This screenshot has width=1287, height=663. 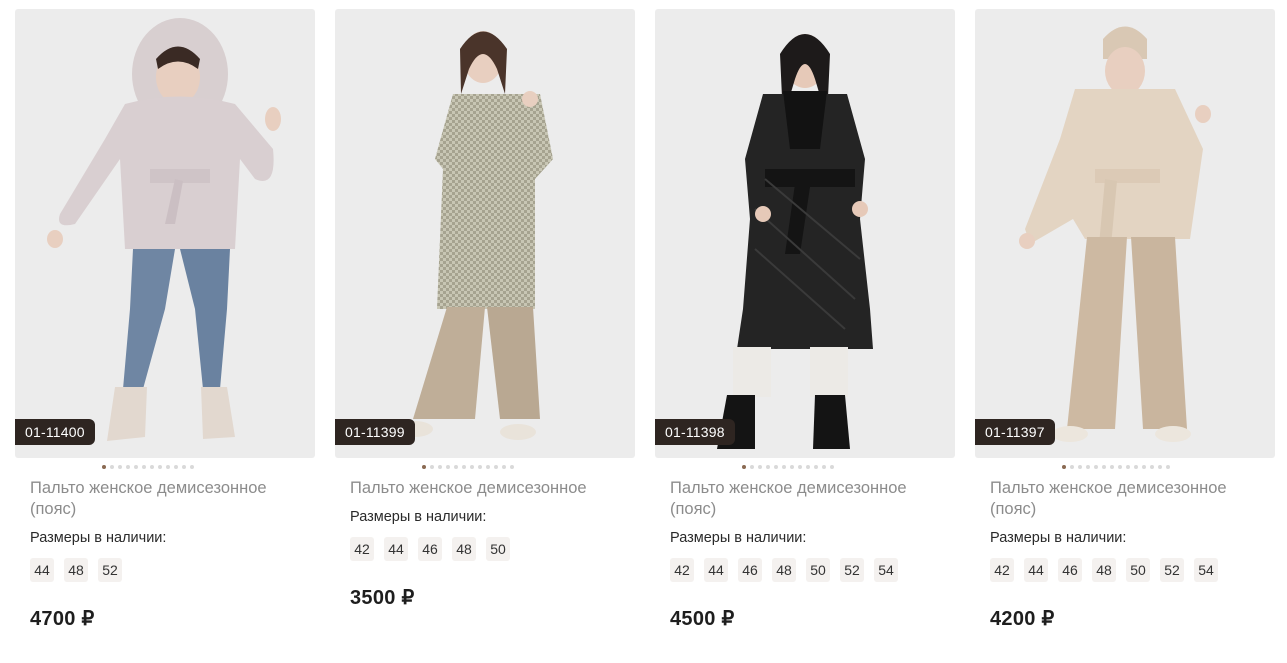 What do you see at coordinates (375, 432) in the screenshot?
I see `sku-badge: 01-11399` at bounding box center [375, 432].